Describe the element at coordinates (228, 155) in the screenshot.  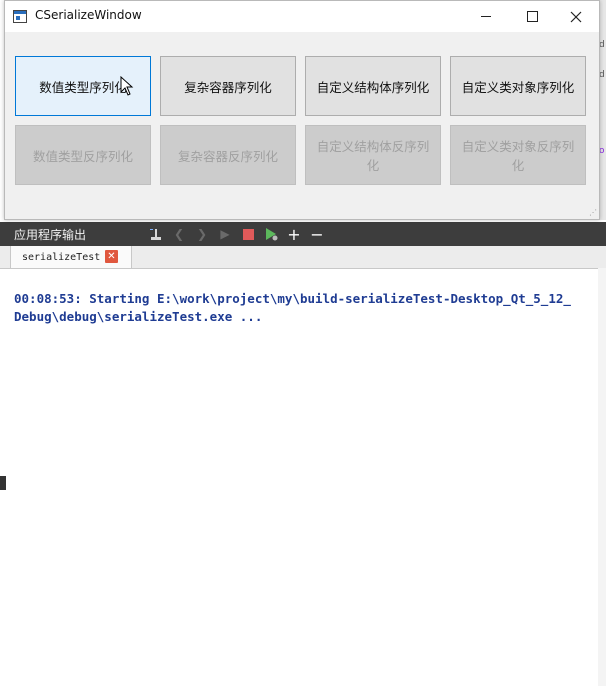
I see `container-deserialize-button: 复杂容器反序列化` at that location.